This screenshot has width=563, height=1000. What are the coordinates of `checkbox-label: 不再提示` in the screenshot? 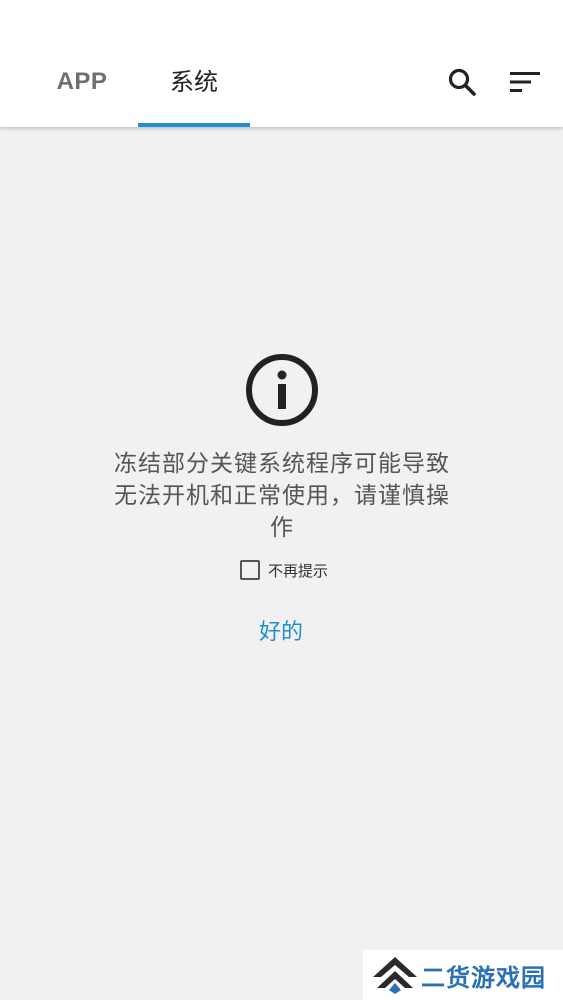 It's located at (298, 570).